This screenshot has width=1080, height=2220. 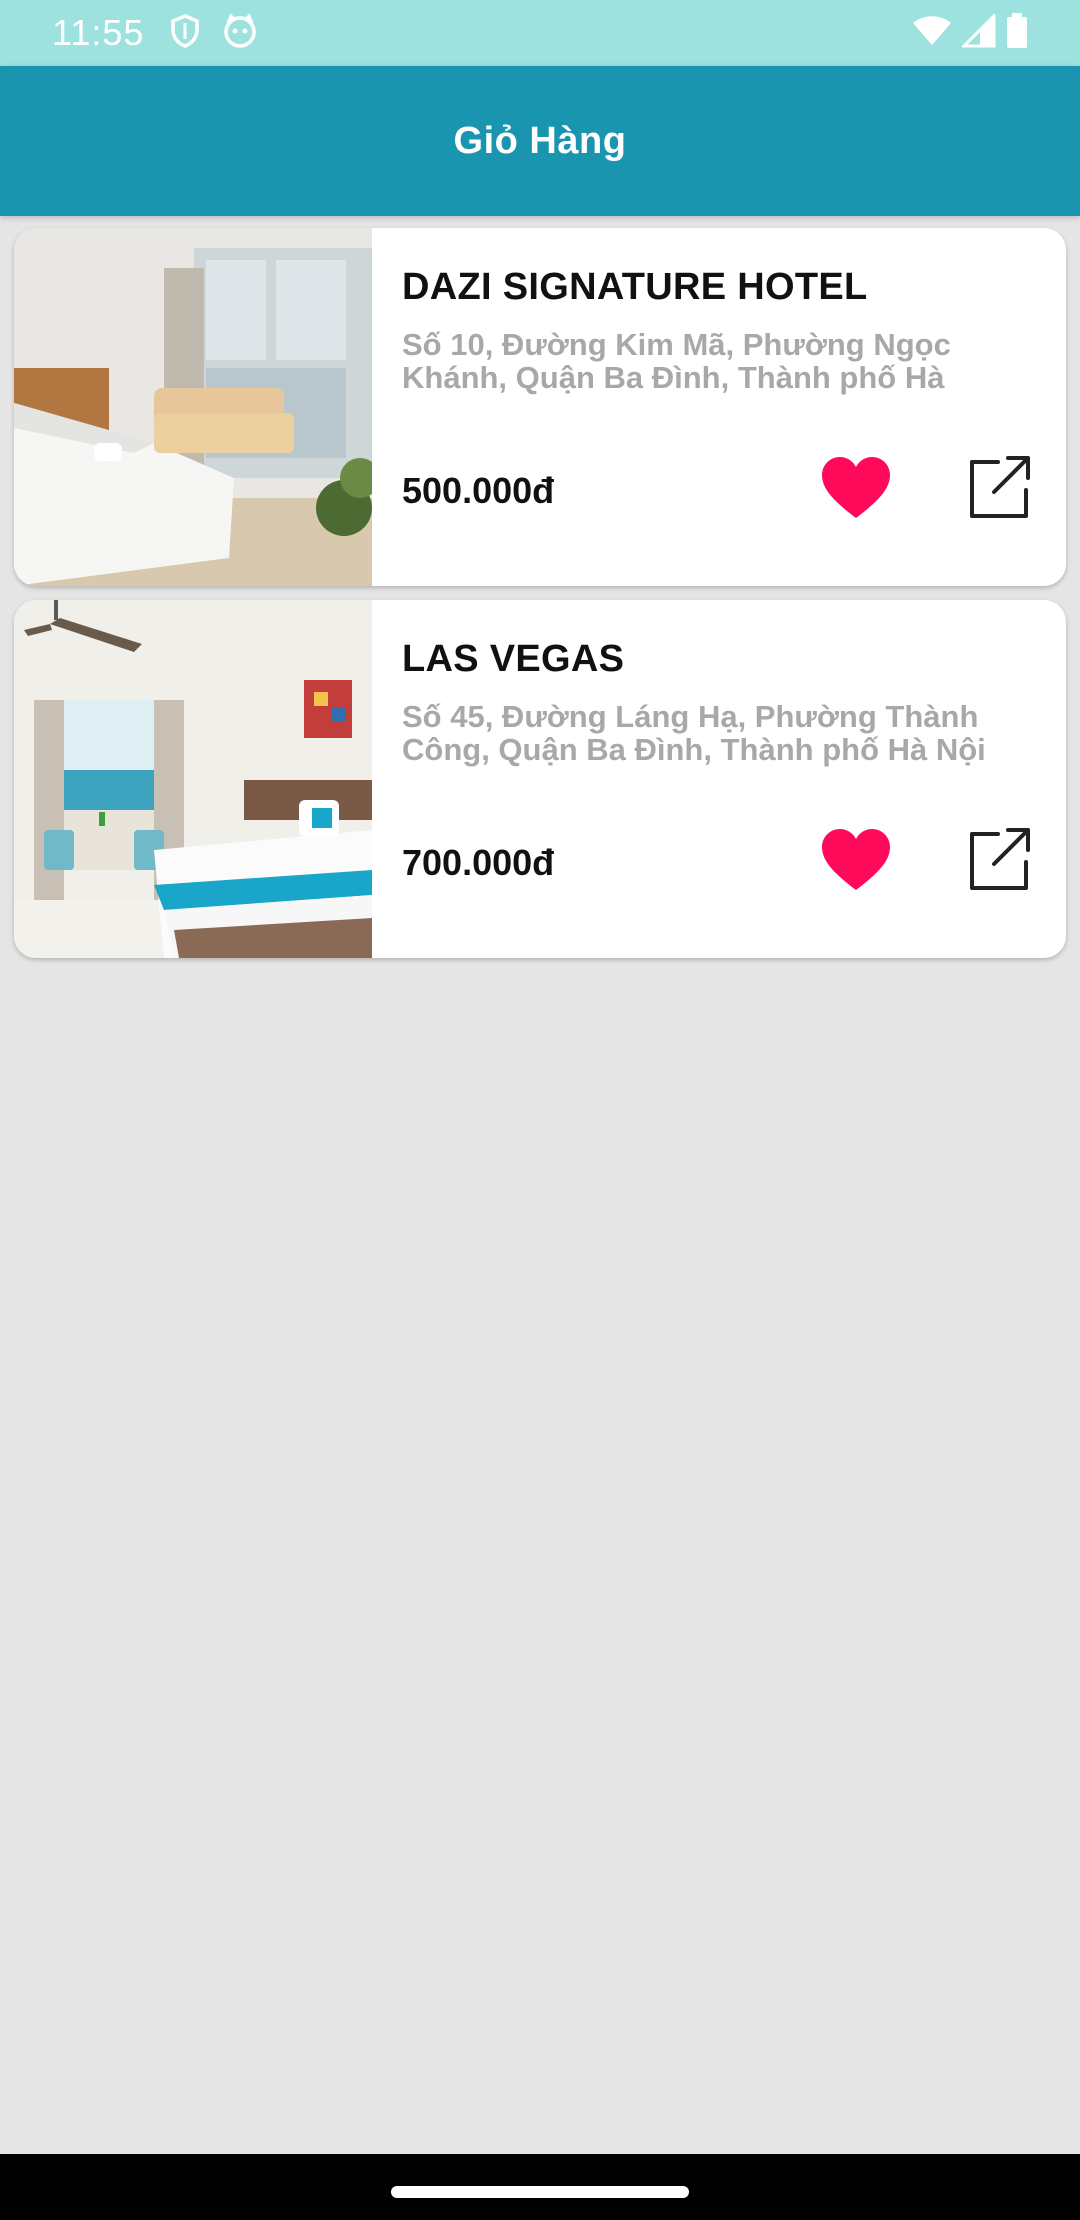 I want to click on hotel-name: LAS VEGAS, so click(x=513, y=659).